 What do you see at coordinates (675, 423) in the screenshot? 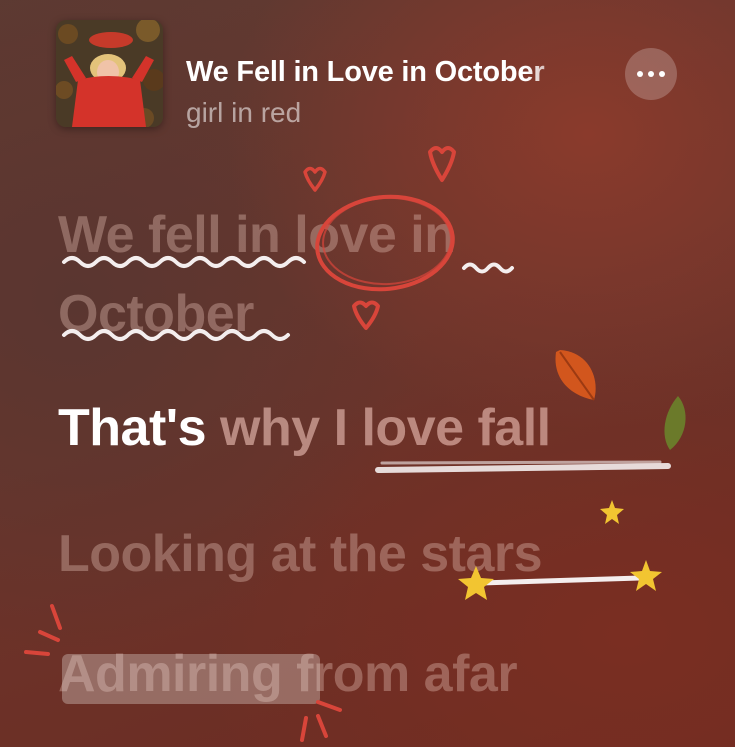
I see `leaf-icon` at bounding box center [675, 423].